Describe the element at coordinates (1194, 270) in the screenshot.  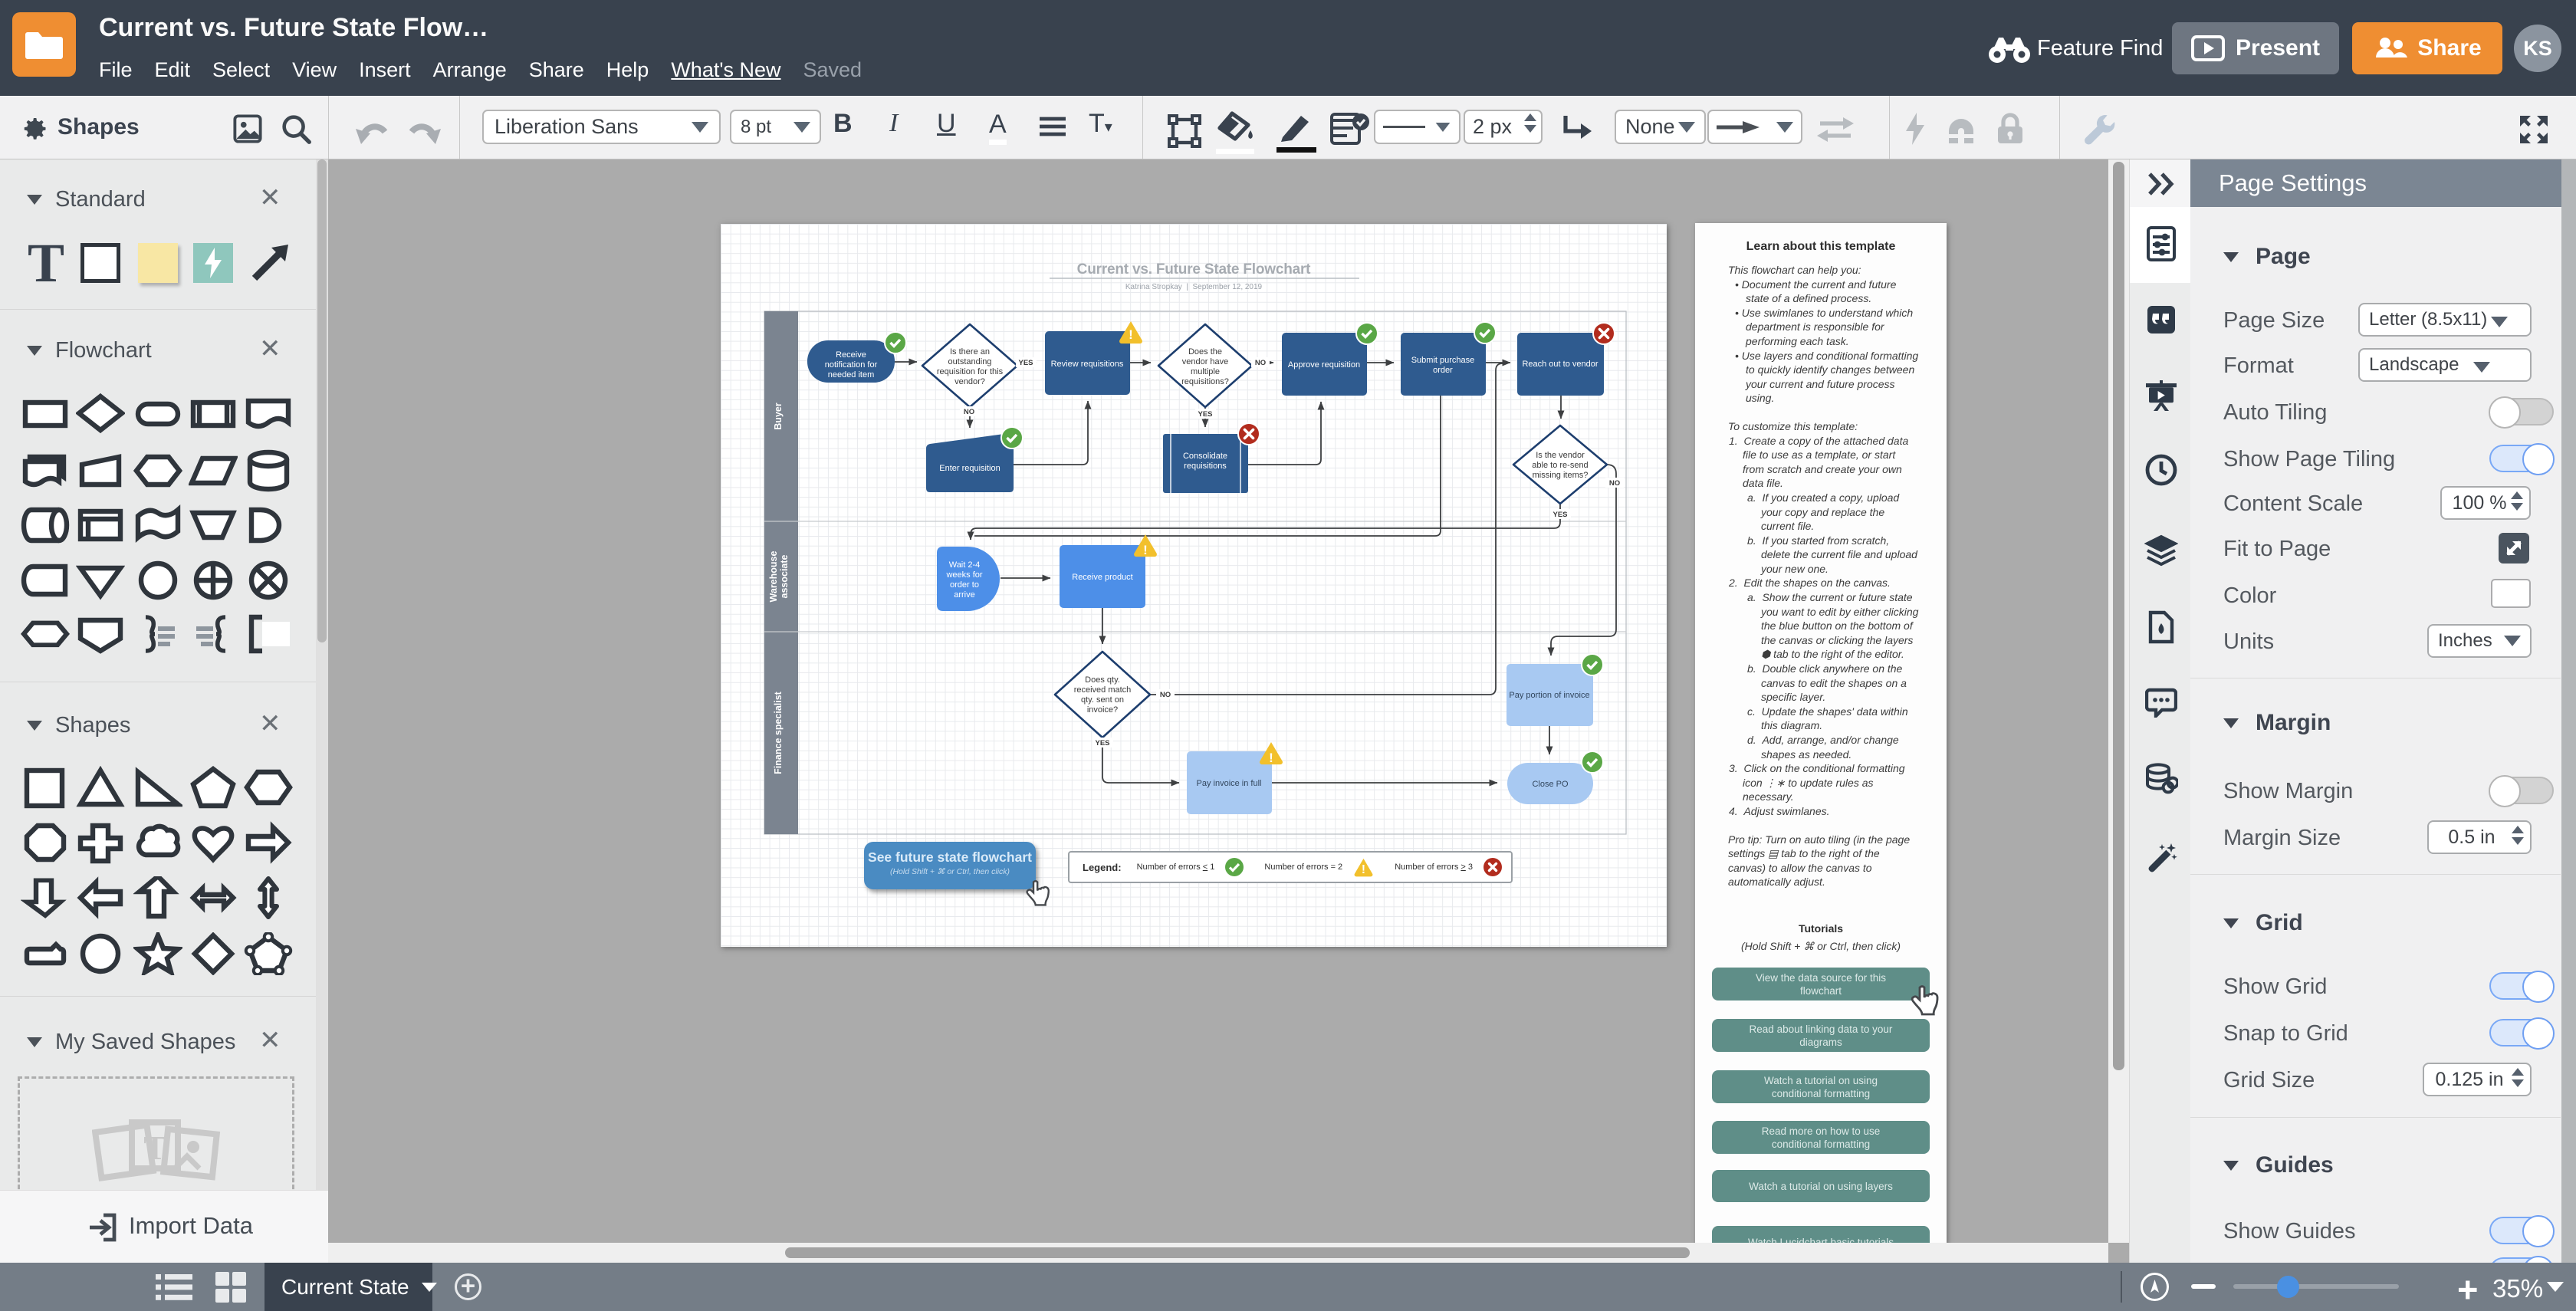
I see `svg-text:Current vs. Future State Flowc: Current vs. Future State Flowchart` at that location.